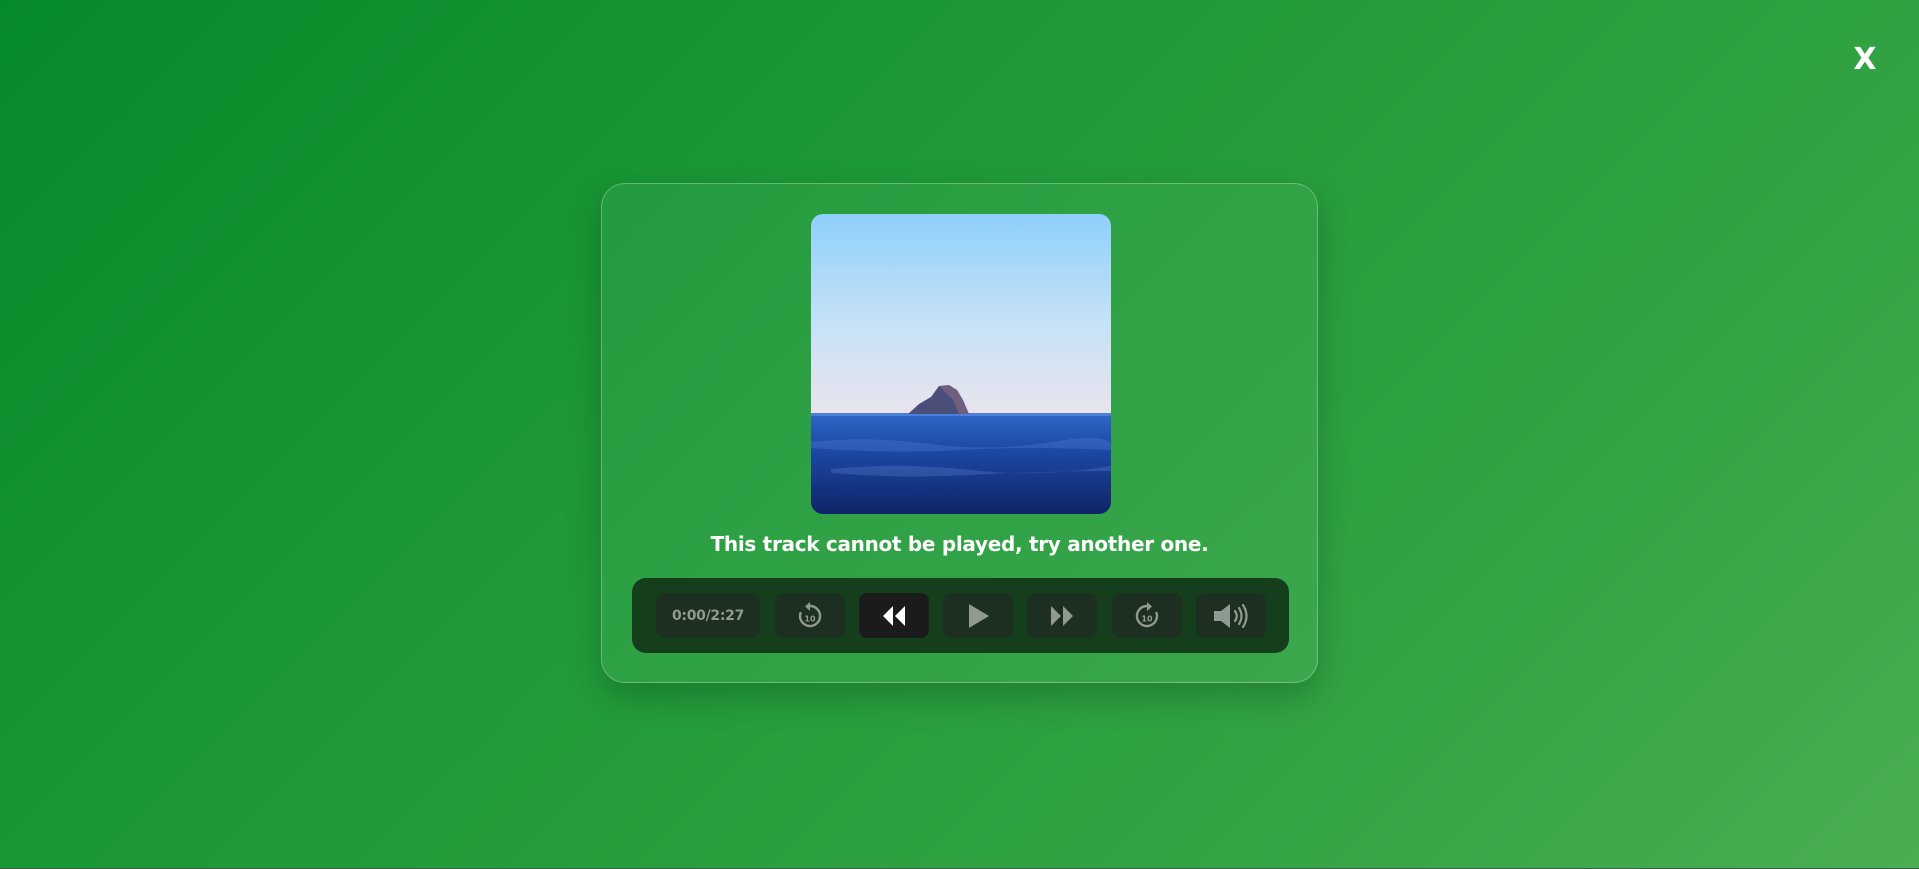 This screenshot has width=1919, height=869. I want to click on rewind-10-icon: 10, so click(810, 614).